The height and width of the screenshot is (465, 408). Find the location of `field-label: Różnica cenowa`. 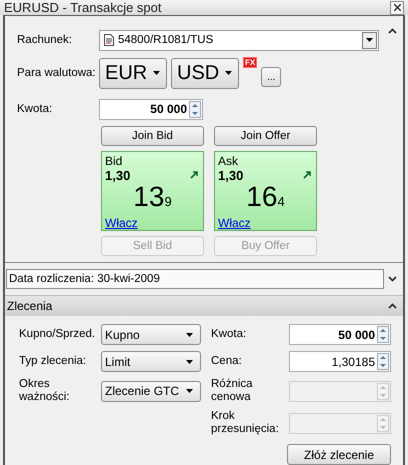

field-label: Różnica cenowa is located at coordinates (232, 391).